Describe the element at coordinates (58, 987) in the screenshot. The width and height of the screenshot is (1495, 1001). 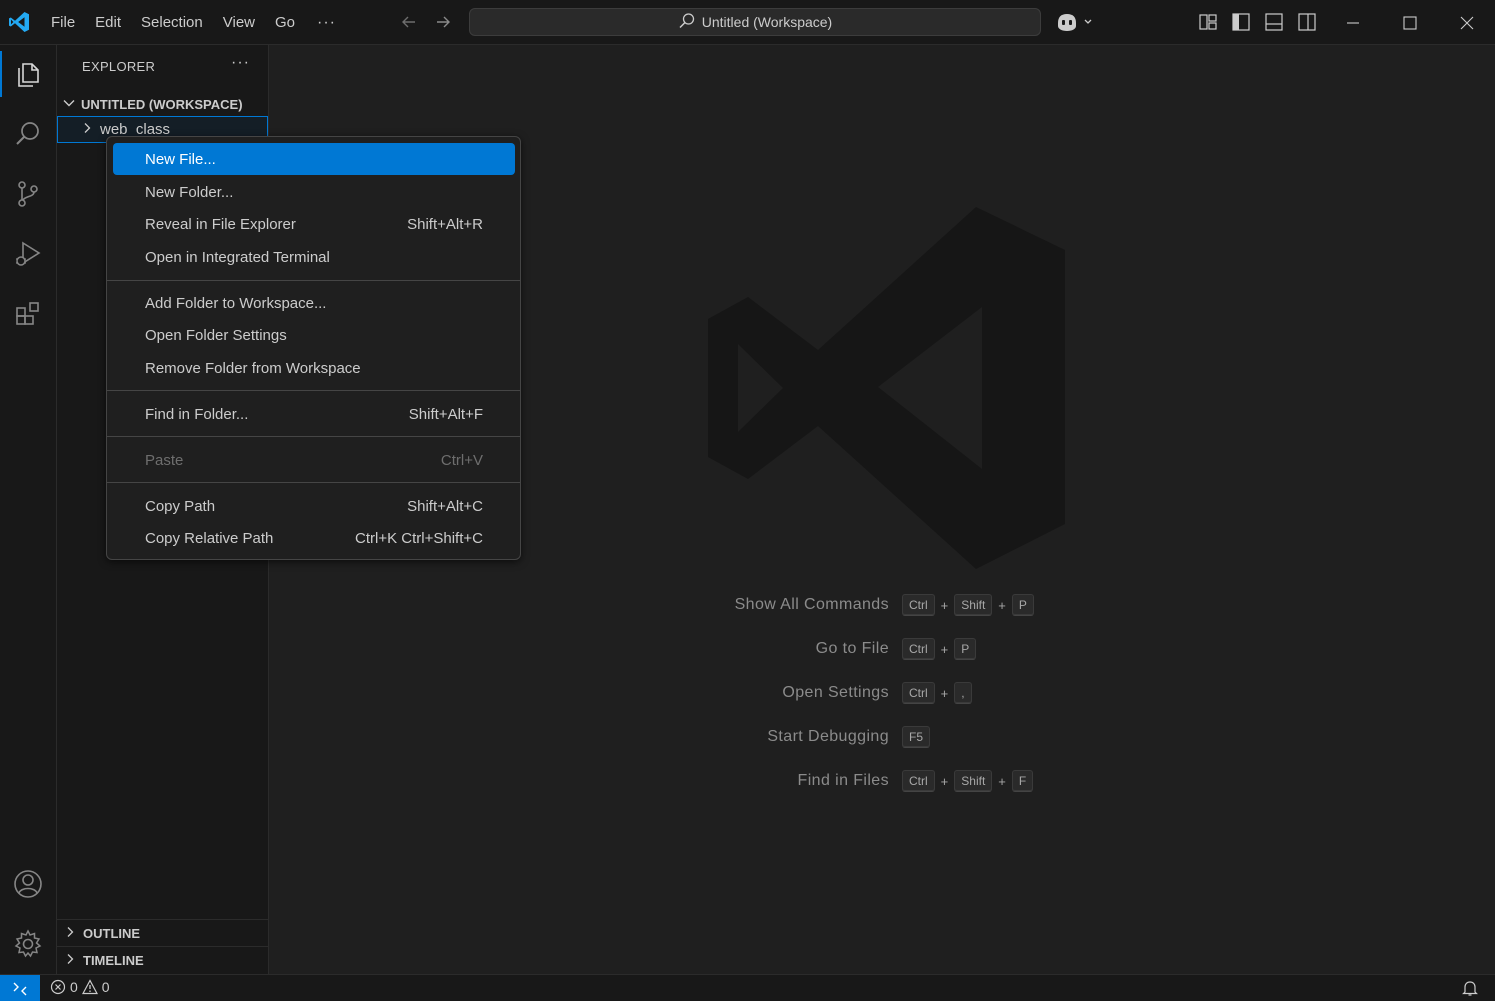
I see `error-icon` at that location.